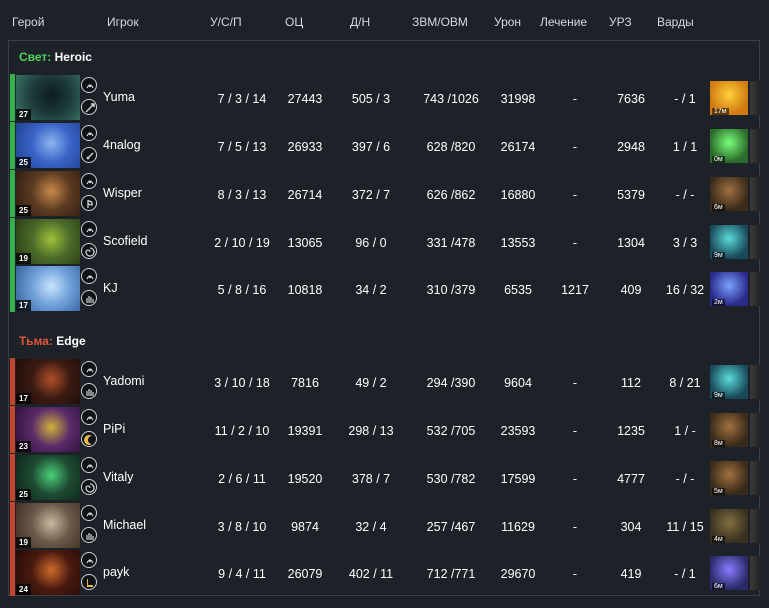 This screenshot has height=608, width=769. Describe the element at coordinates (631, 431) in the screenshot. I see `tower-damage-value: 1235` at that location.